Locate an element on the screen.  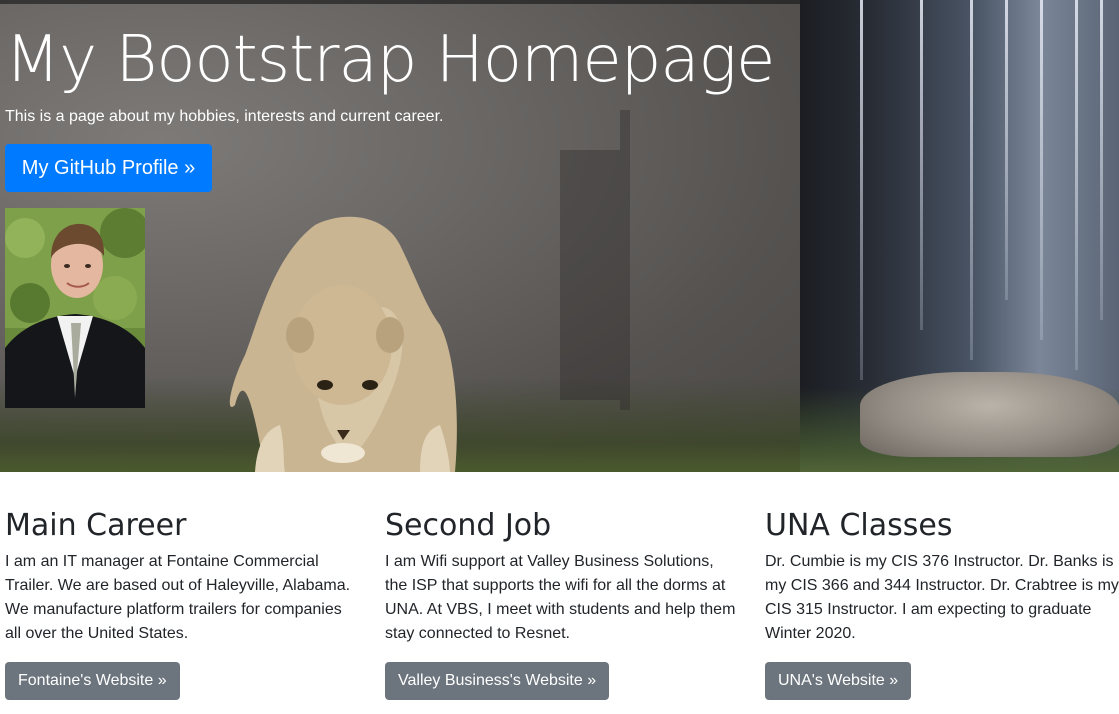
column-heading: UNA Classes is located at coordinates (859, 525).